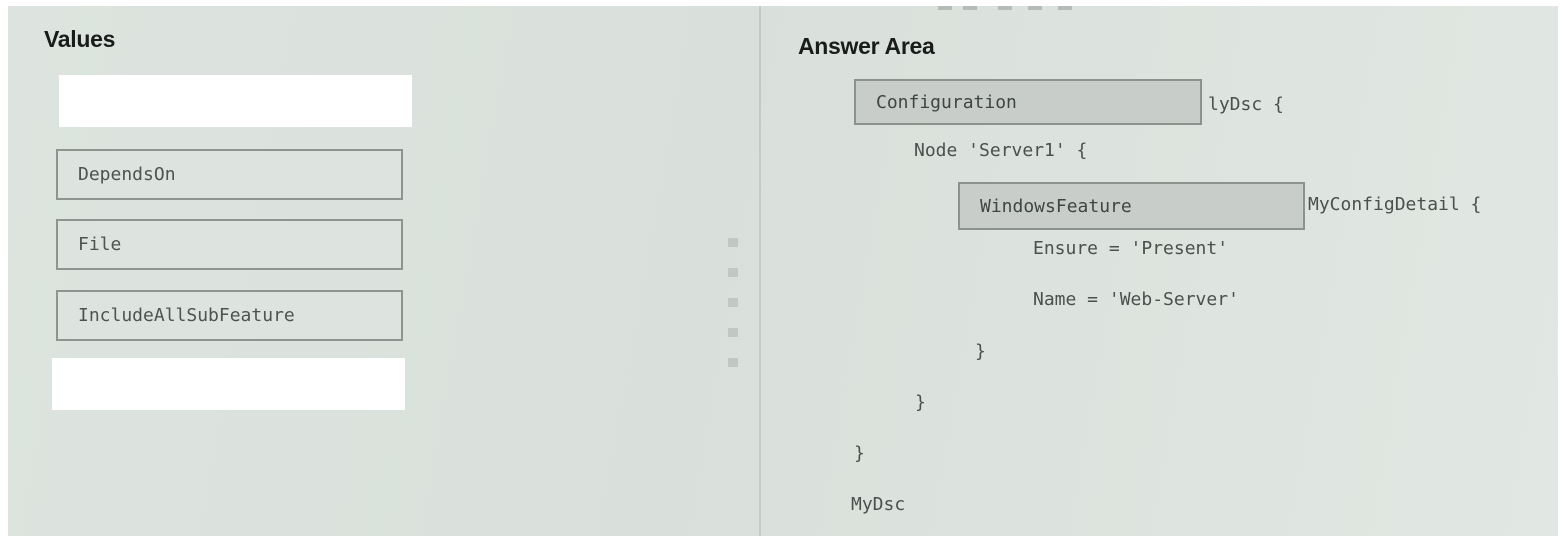 Image resolution: width=1562 pixels, height=540 pixels. I want to click on node-line: Node 'Server1' {, so click(1001, 150).